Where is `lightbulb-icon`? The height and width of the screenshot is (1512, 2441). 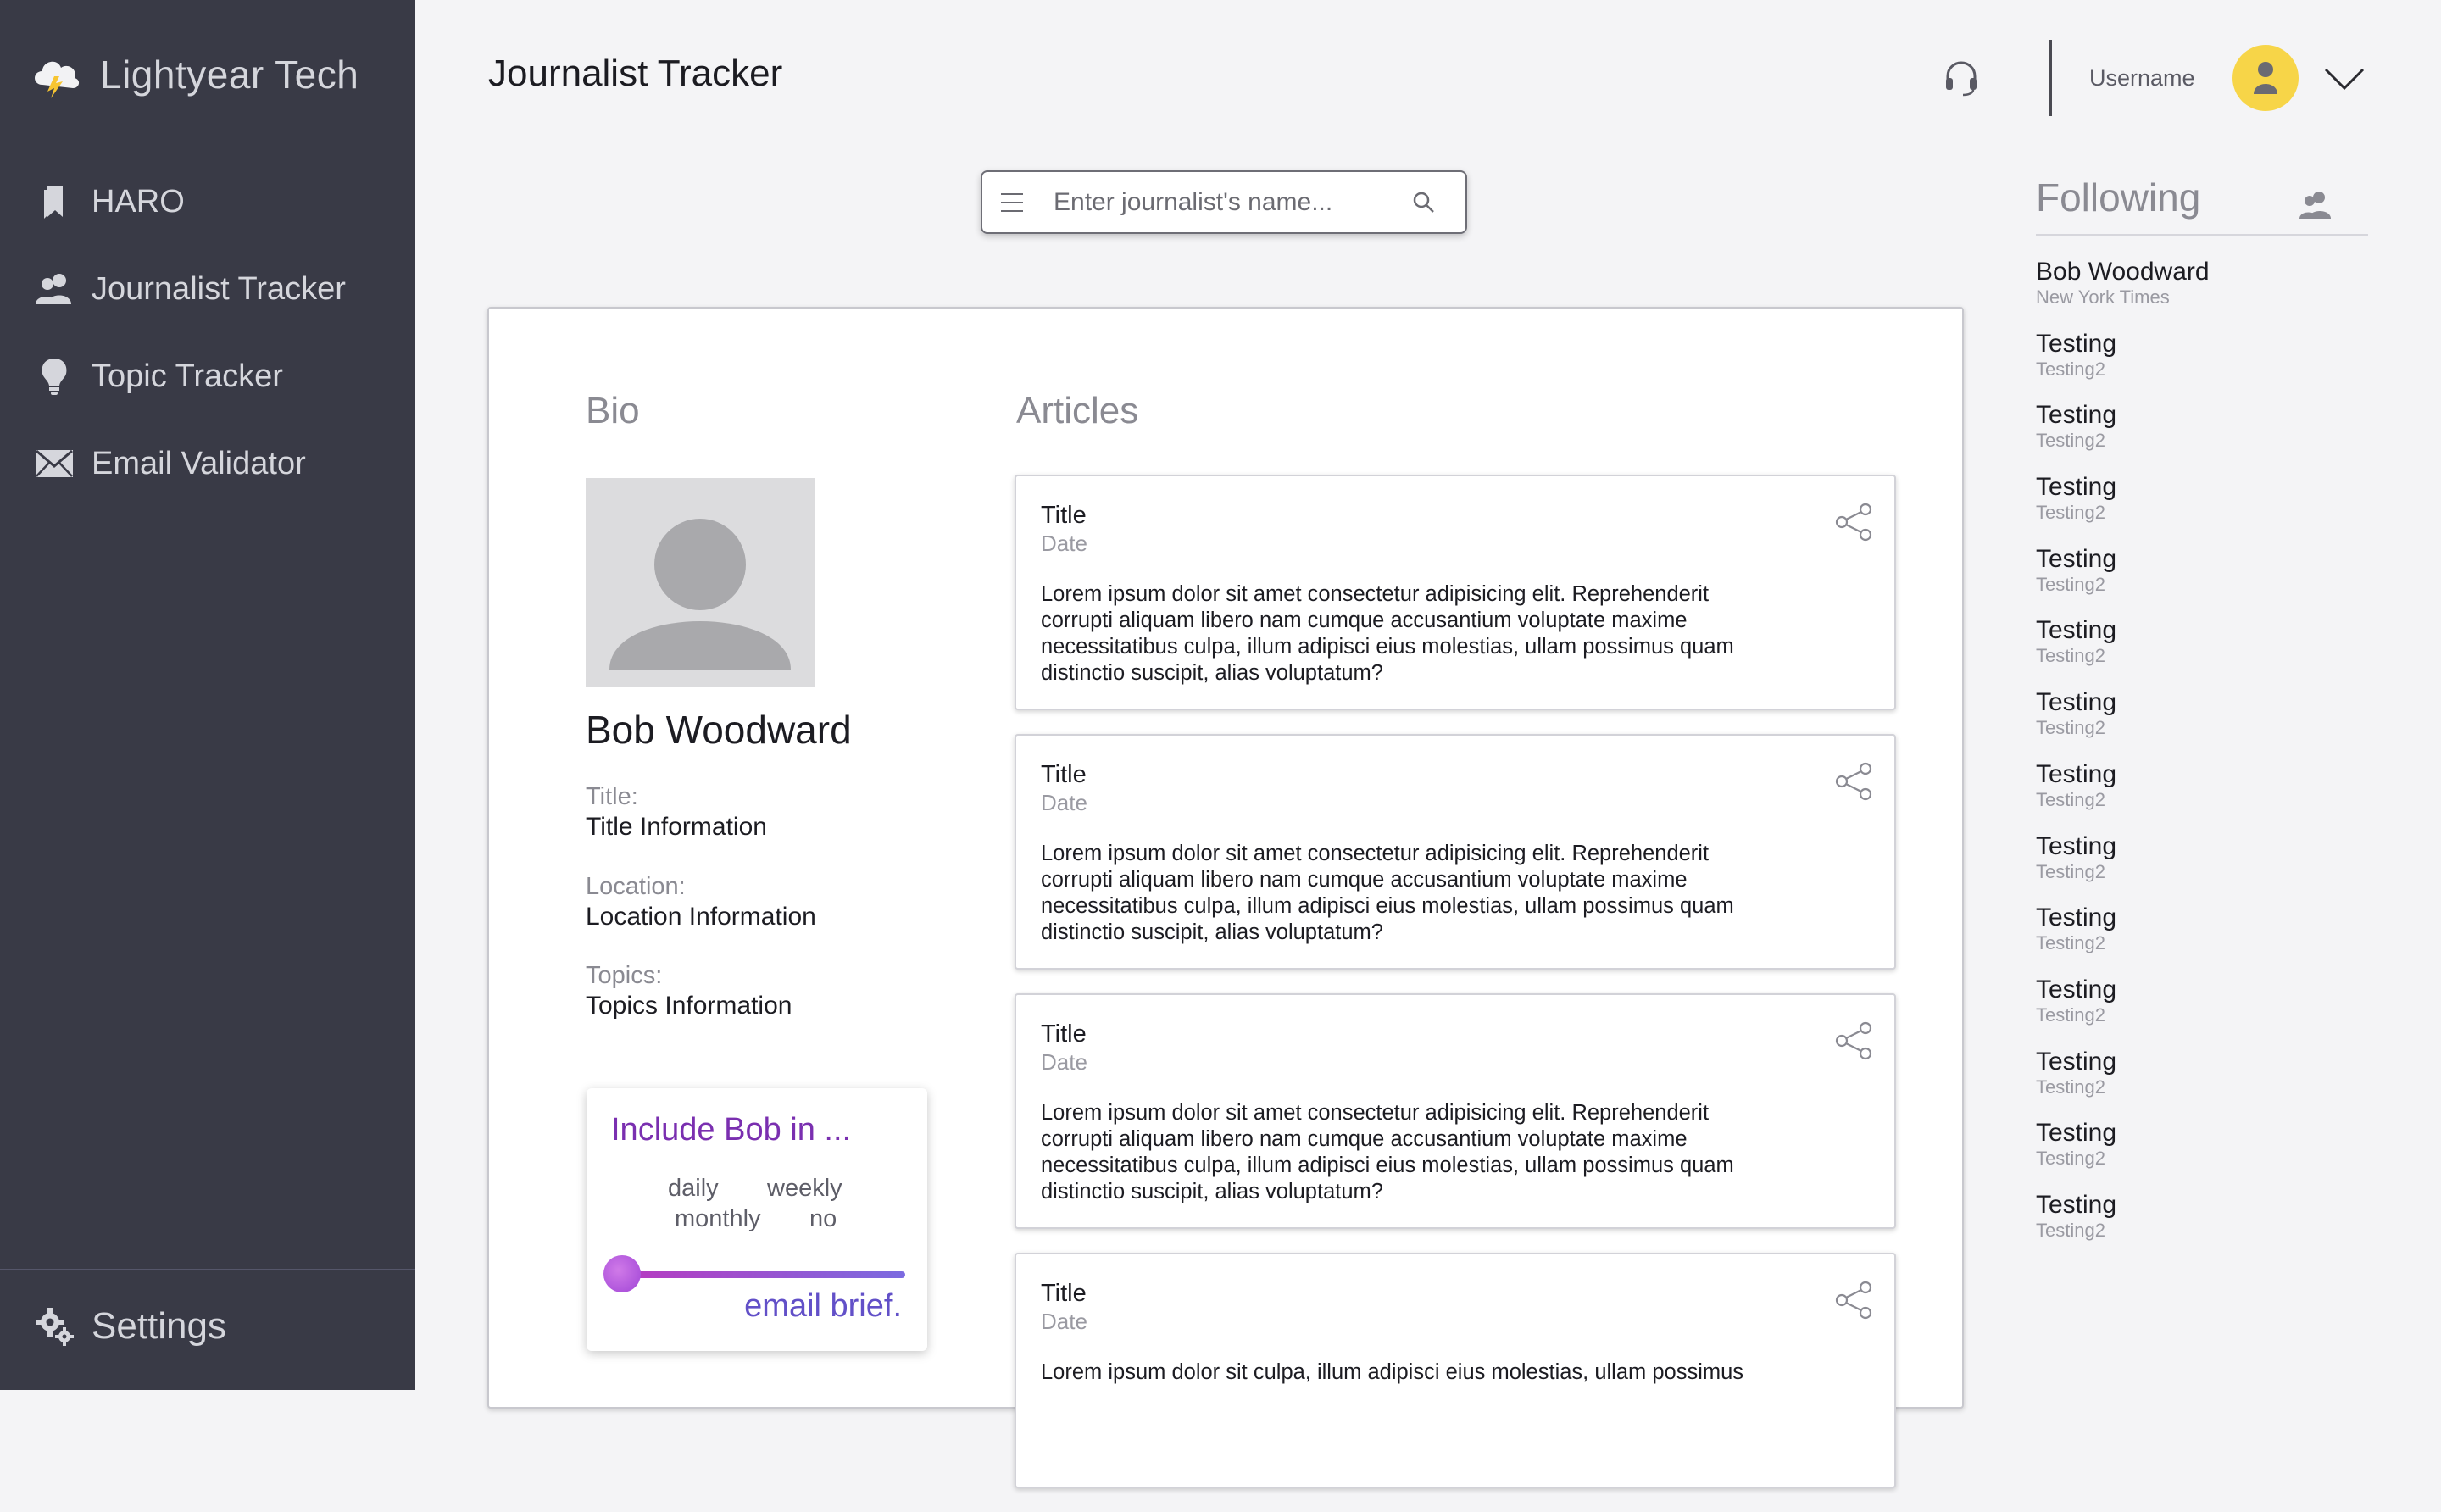
lightbulb-icon is located at coordinates (55, 377).